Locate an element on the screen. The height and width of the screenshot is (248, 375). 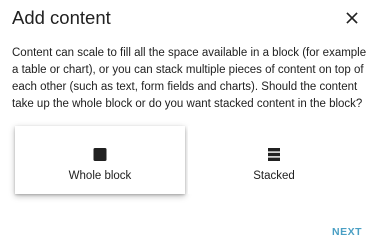
stacked-icon is located at coordinates (274, 154).